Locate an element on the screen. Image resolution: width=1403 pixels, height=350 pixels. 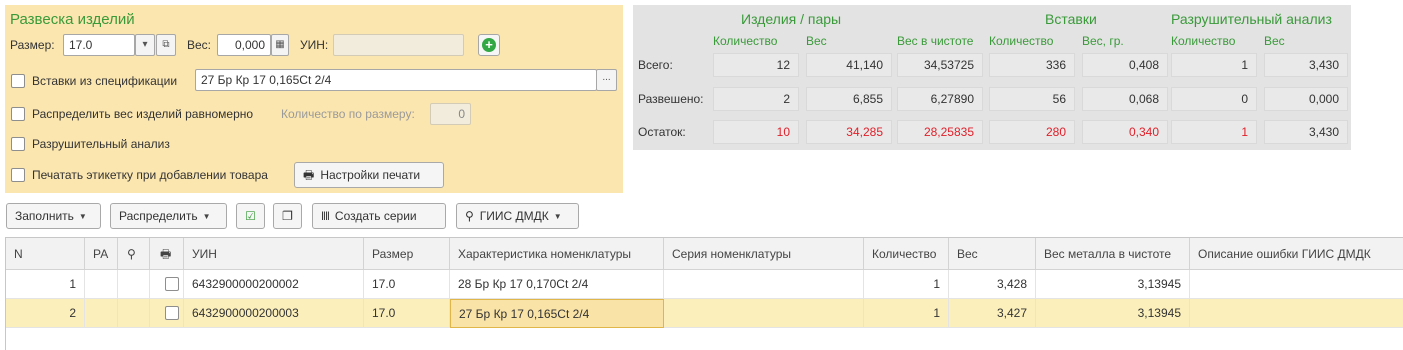
size-open-button: ⧉ is located at coordinates (166, 45).